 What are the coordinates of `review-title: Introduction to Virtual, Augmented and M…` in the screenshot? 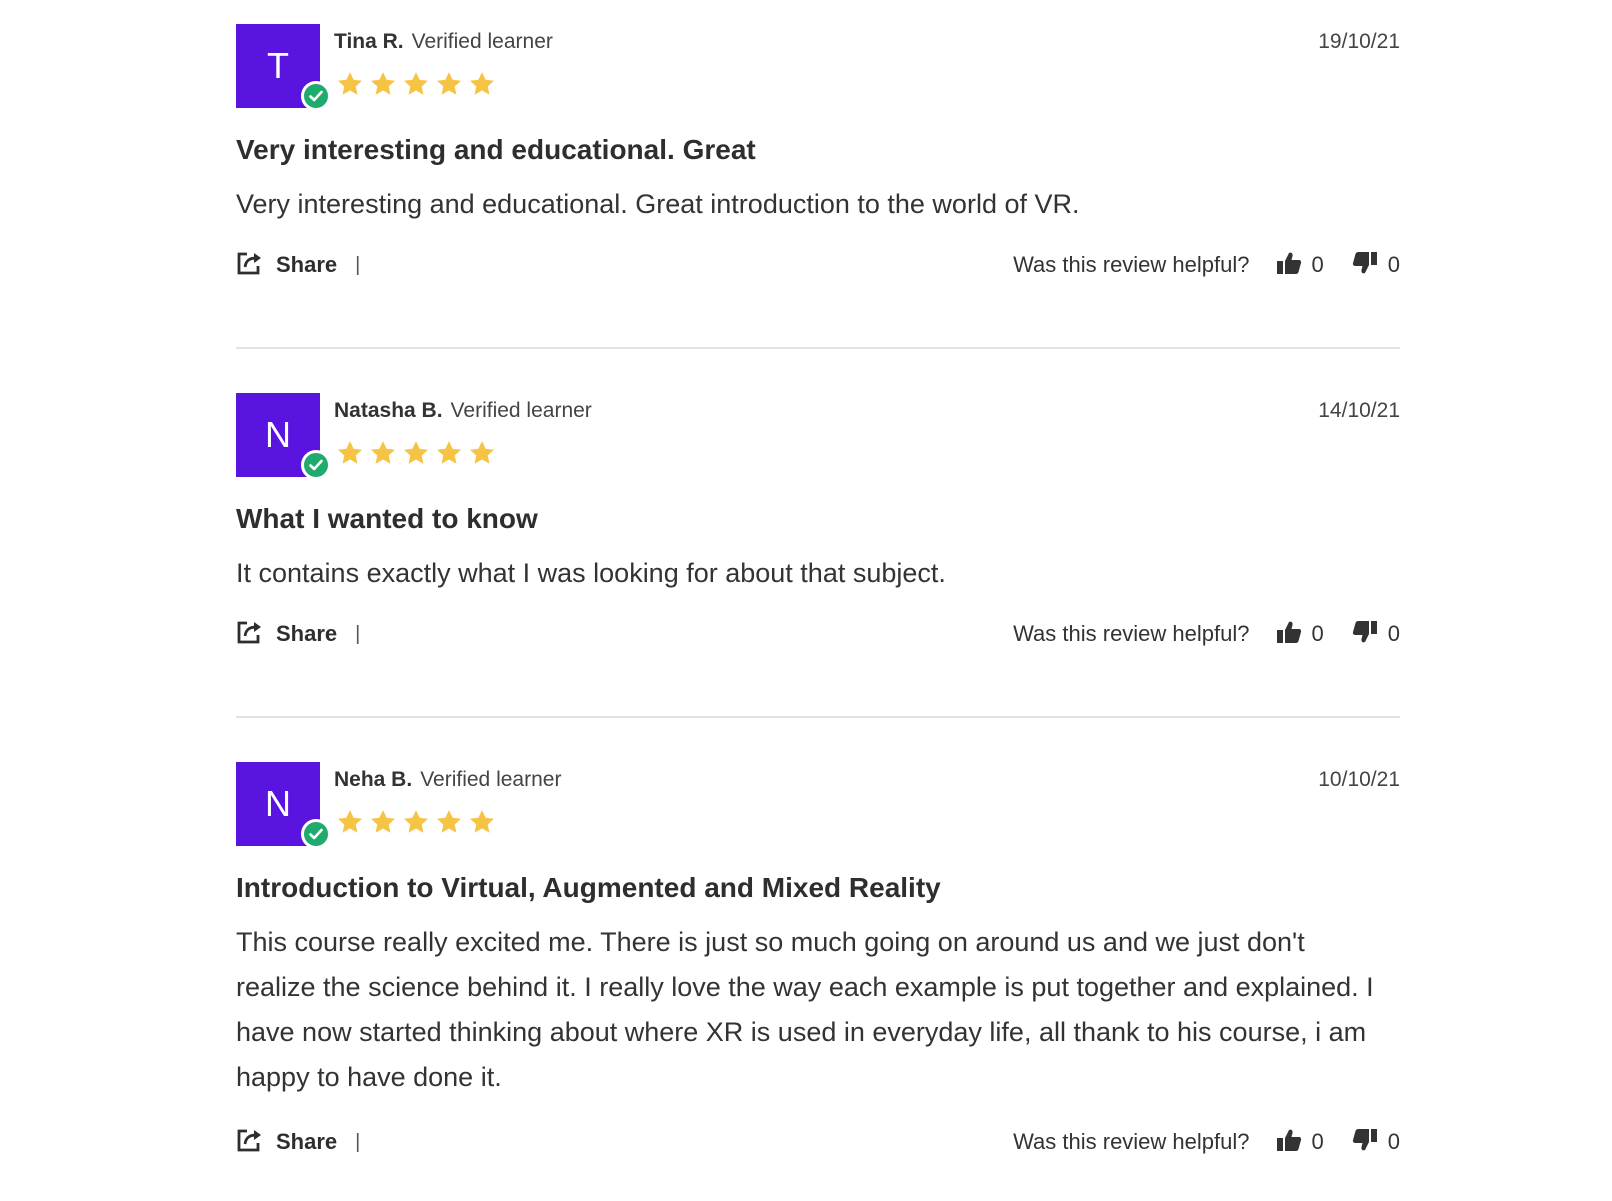 It's located at (588, 887).